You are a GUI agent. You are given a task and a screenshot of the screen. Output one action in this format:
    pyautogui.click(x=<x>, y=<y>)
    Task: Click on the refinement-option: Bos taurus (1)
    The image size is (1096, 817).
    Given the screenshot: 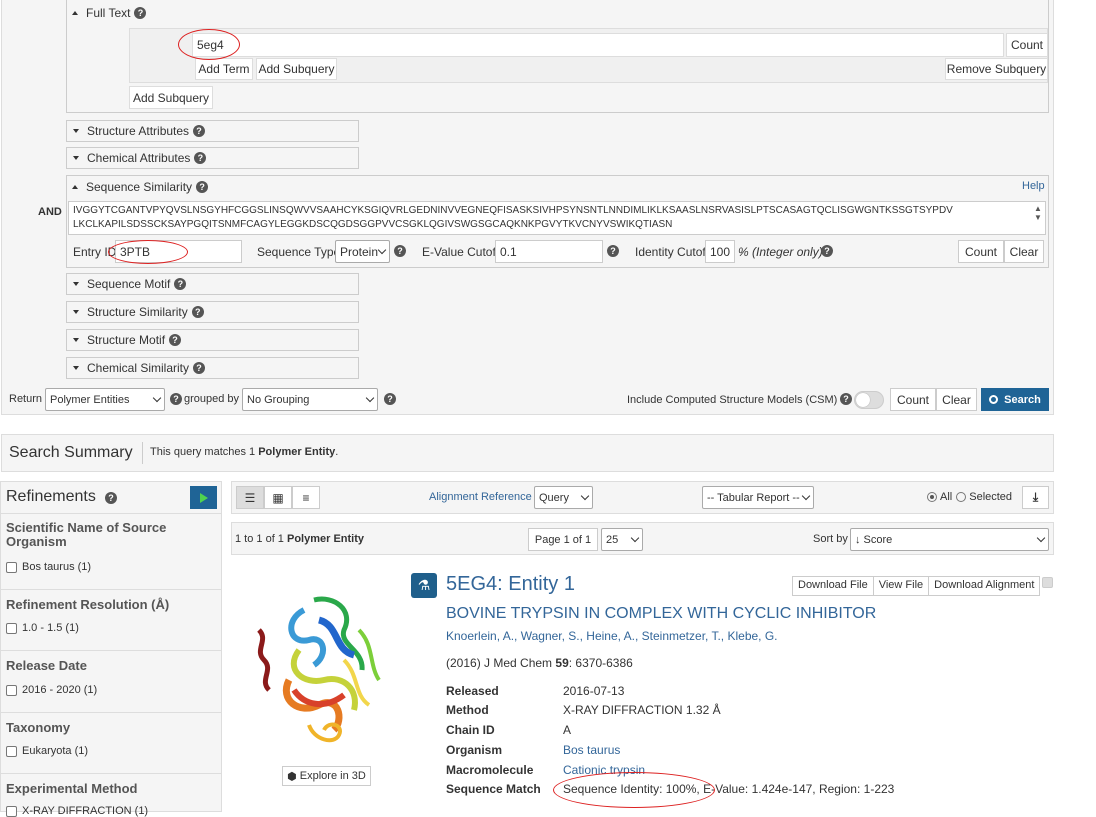 What is the action you would take?
    pyautogui.click(x=48, y=567)
    